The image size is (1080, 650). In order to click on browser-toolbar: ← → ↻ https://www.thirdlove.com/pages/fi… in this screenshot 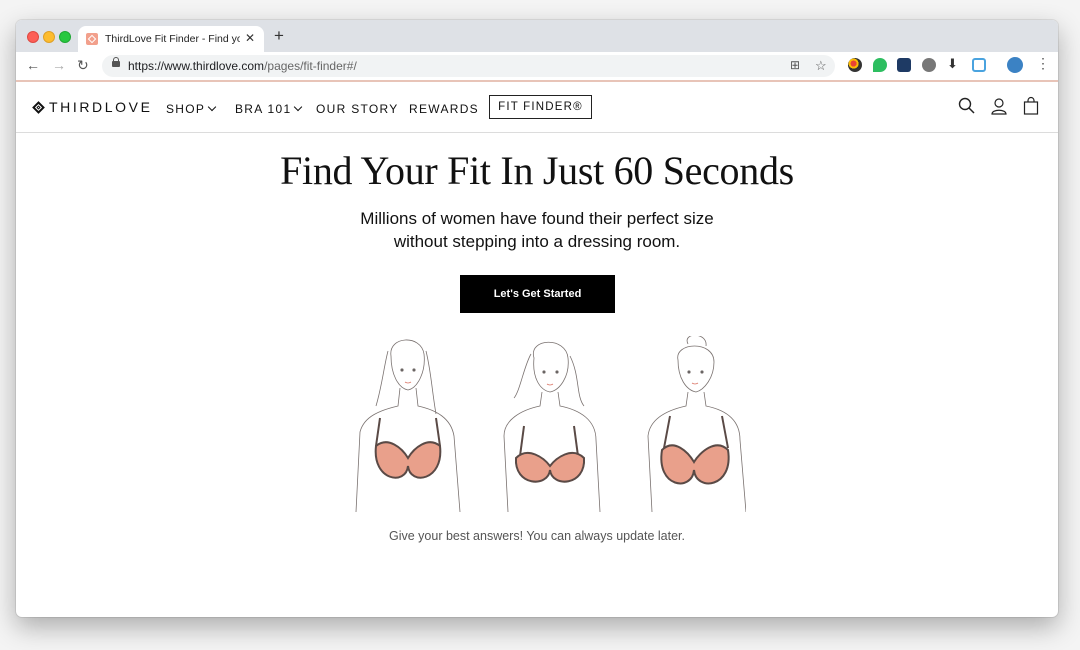, I will do `click(537, 67)`.